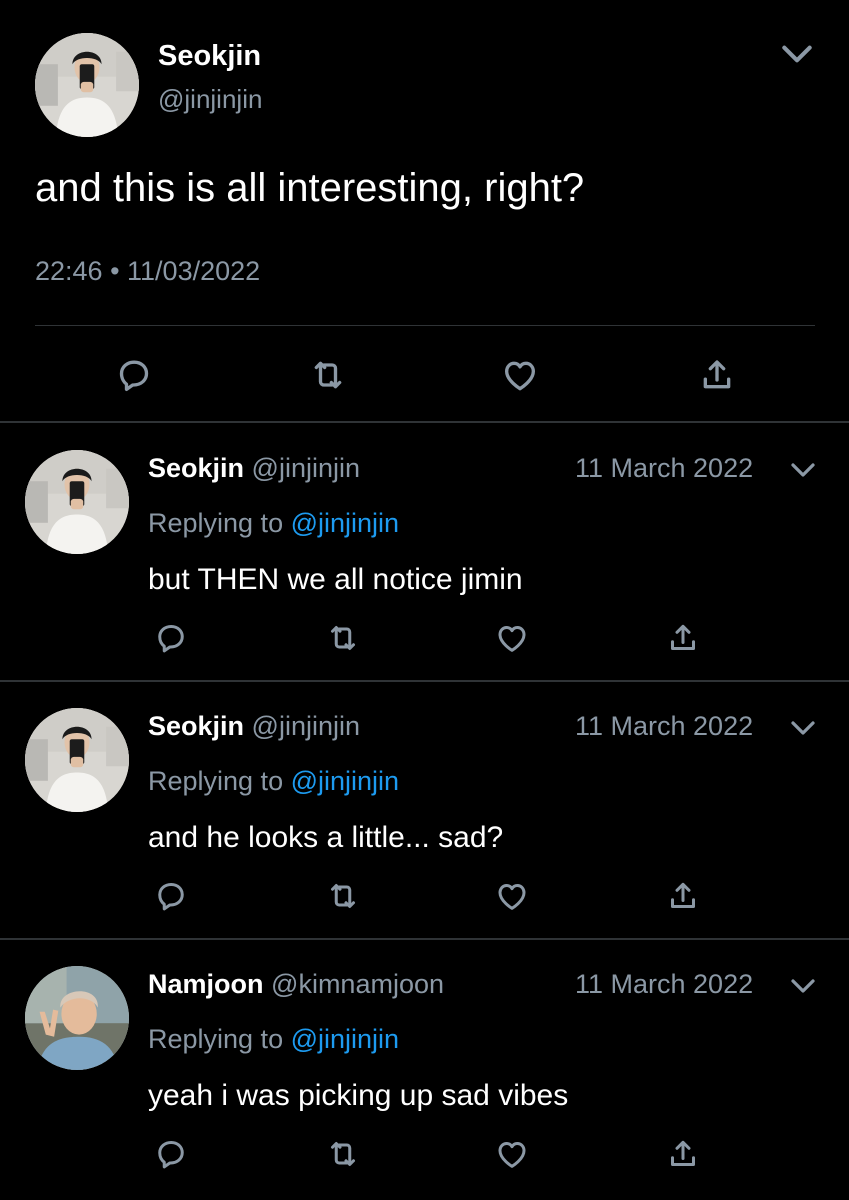 The image size is (849, 1200). Describe the element at coordinates (148, 271) in the screenshot. I see `tweet-timestamp: 22:46 • 11/03/2022` at that location.